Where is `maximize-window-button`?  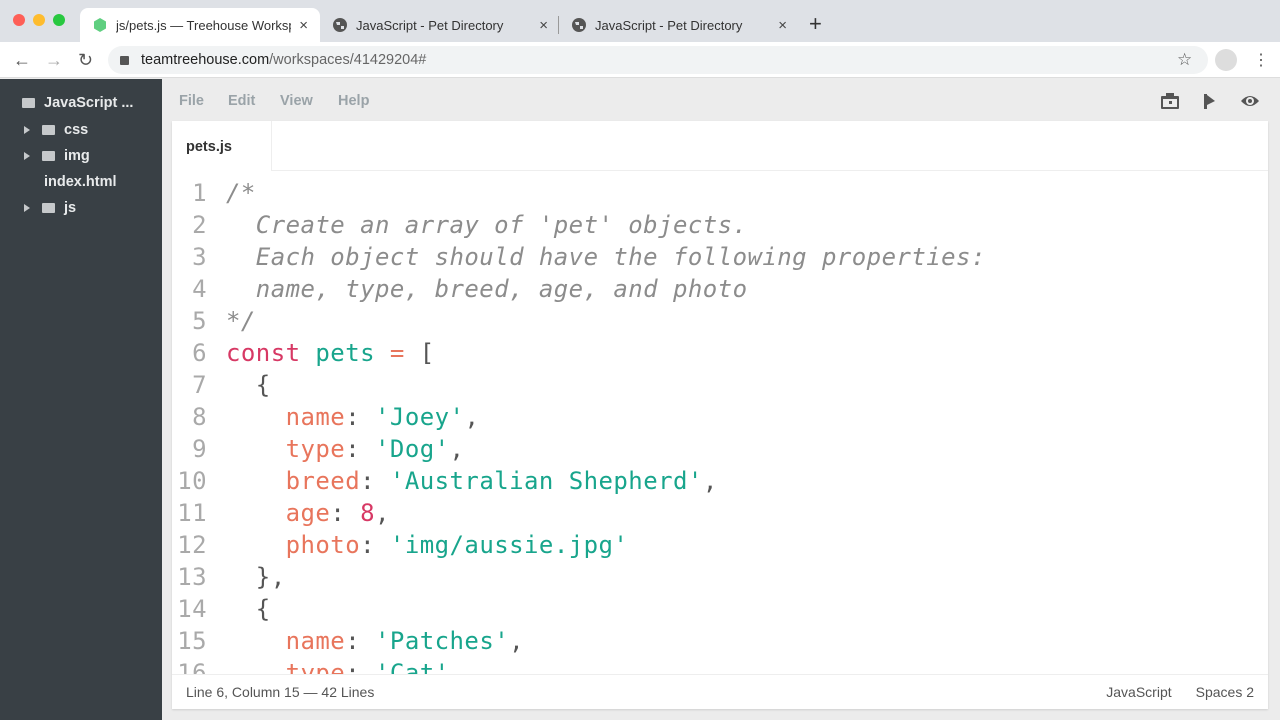
maximize-window-button is located at coordinates (59, 20).